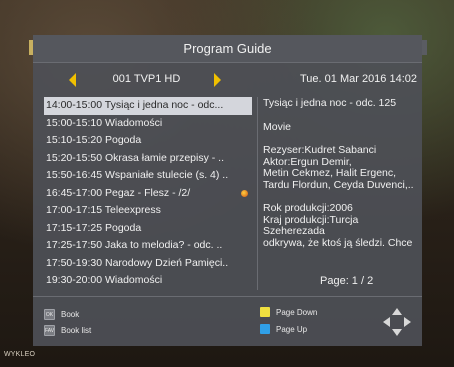 This screenshot has width=454, height=367. I want to click on nav-up-icon, so click(397, 311).